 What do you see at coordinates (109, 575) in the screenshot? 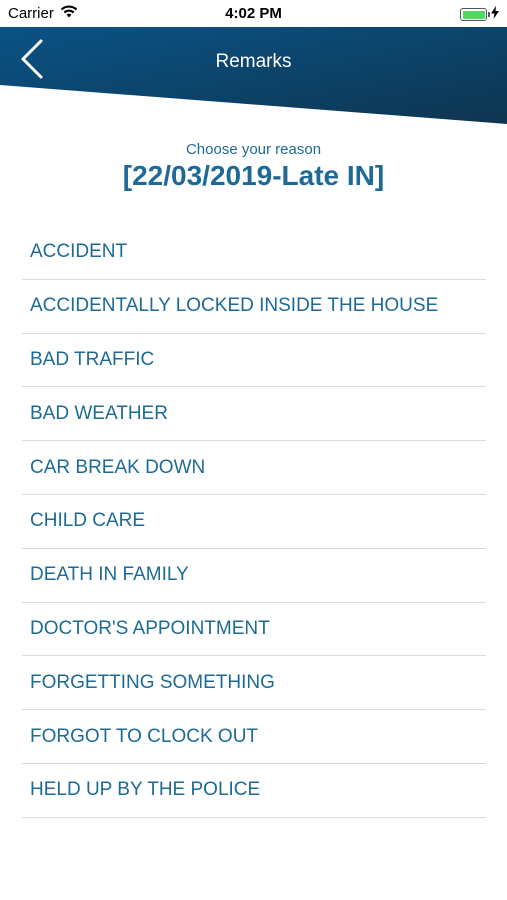
I see `reason-label: DEATH IN FAMILY` at bounding box center [109, 575].